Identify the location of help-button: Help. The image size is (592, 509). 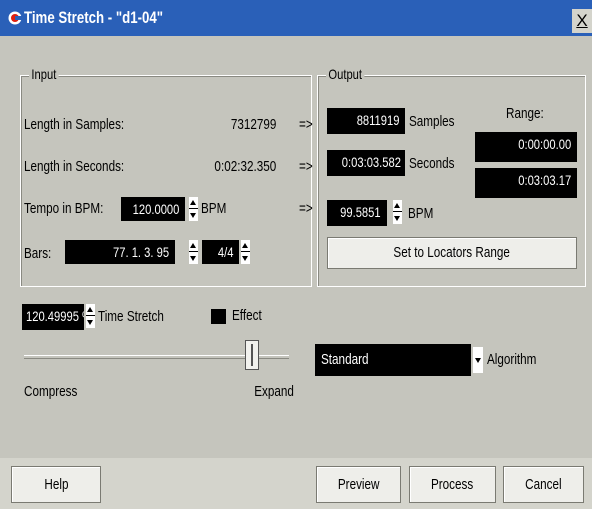
(56, 484).